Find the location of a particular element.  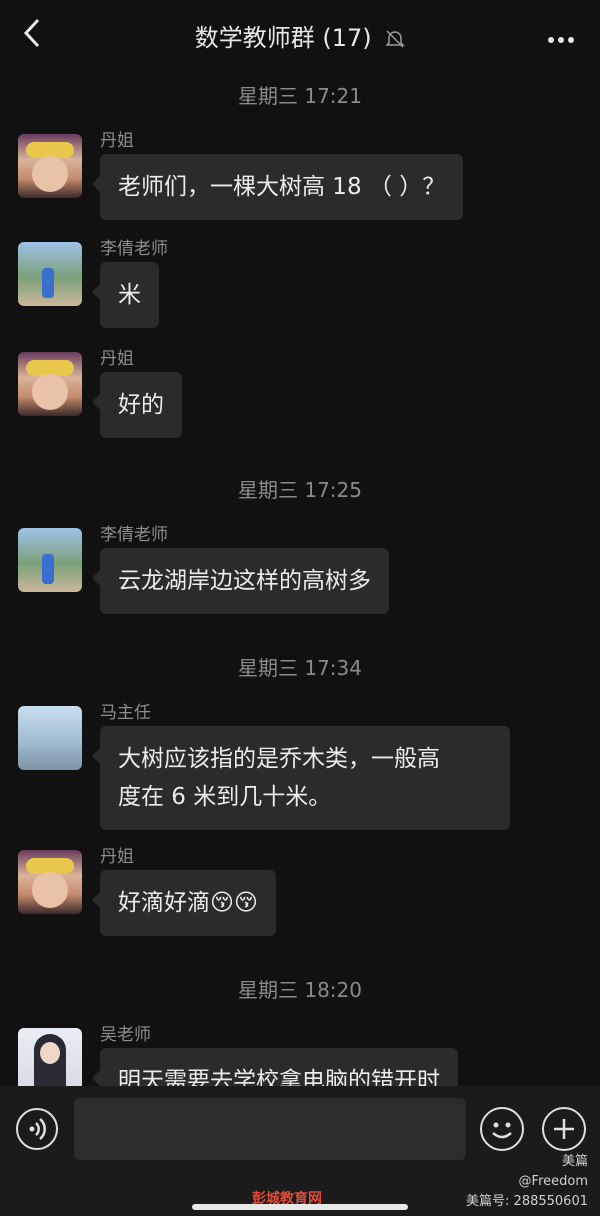

message-input is located at coordinates (270, 1129).